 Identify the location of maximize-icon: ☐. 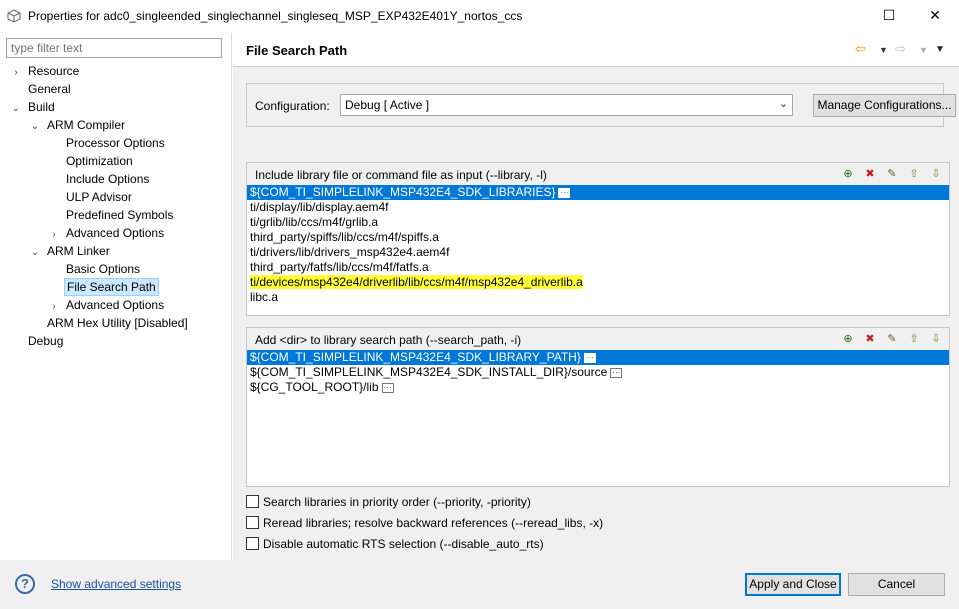
(889, 15).